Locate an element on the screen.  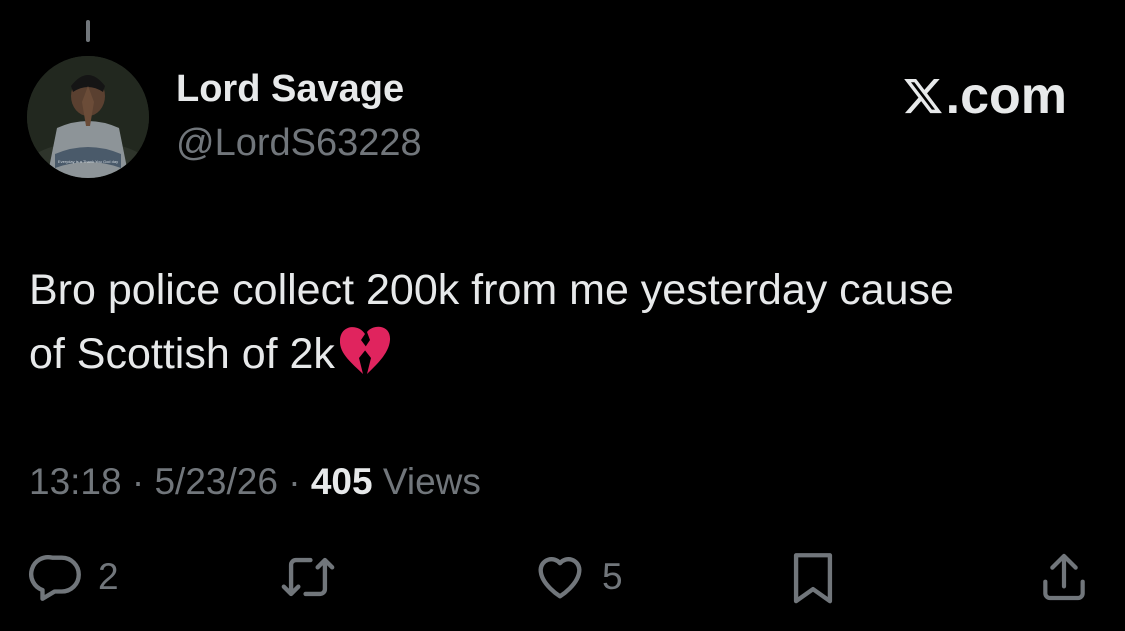
repost-arrows-icon is located at coordinates (308, 577).